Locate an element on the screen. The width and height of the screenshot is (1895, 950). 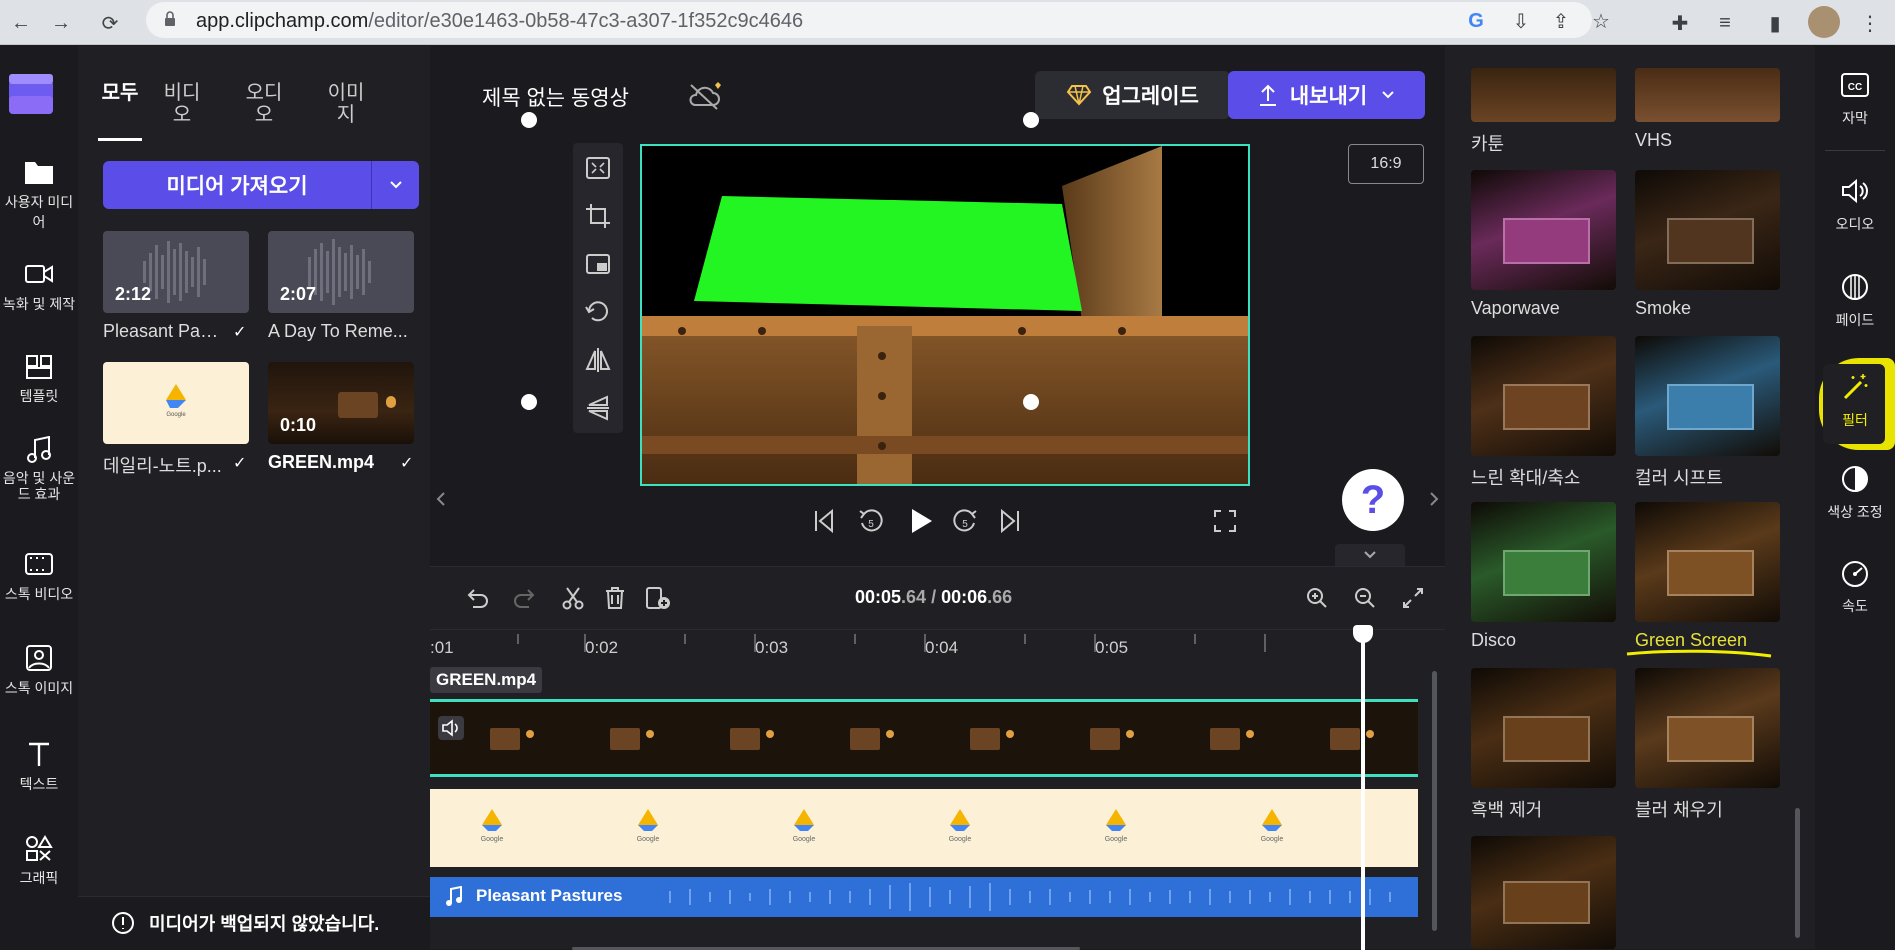
avatar is located at coordinates (1824, 22).